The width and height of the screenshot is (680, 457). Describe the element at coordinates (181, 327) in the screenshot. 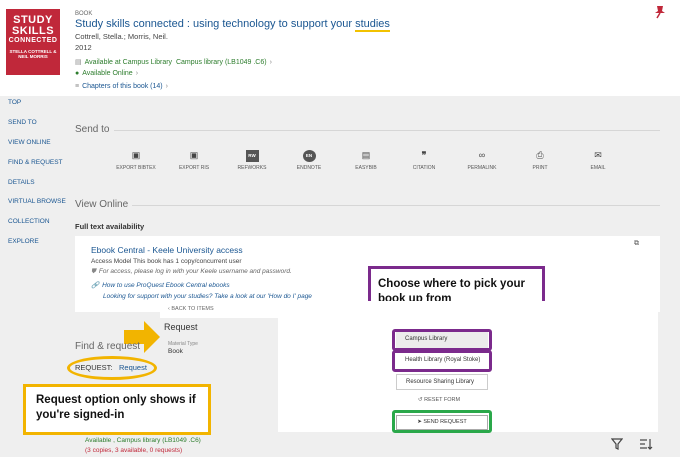

I see `request-heading: Request` at that location.